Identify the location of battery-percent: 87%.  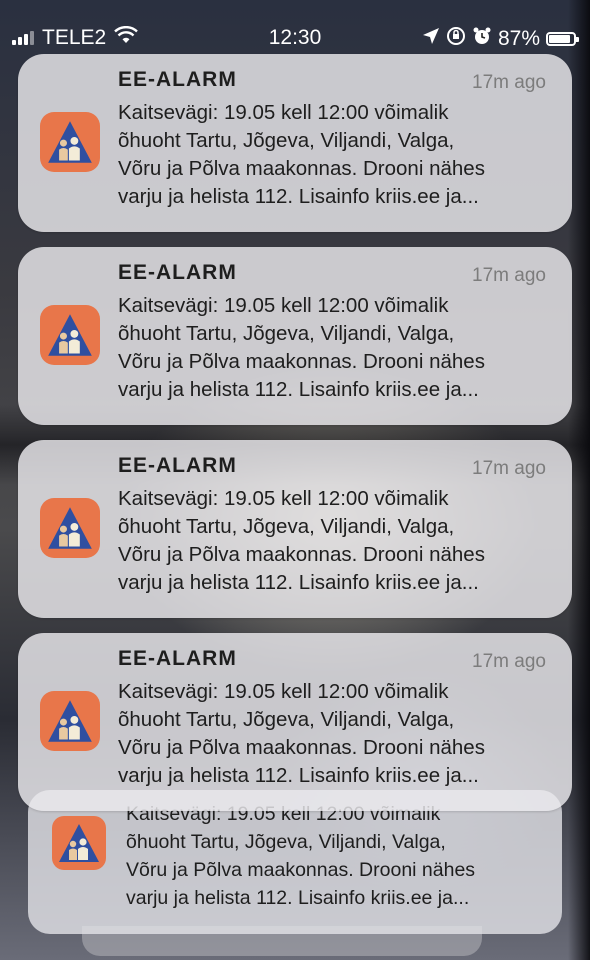
(518, 38).